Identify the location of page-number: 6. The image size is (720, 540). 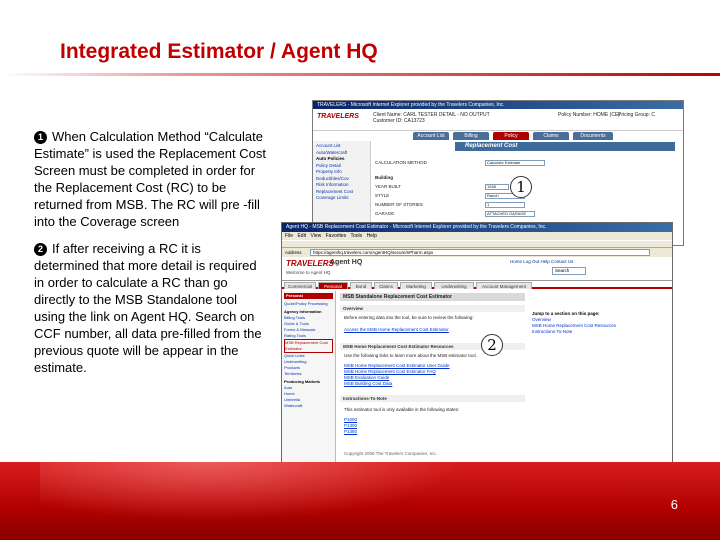
(674, 504).